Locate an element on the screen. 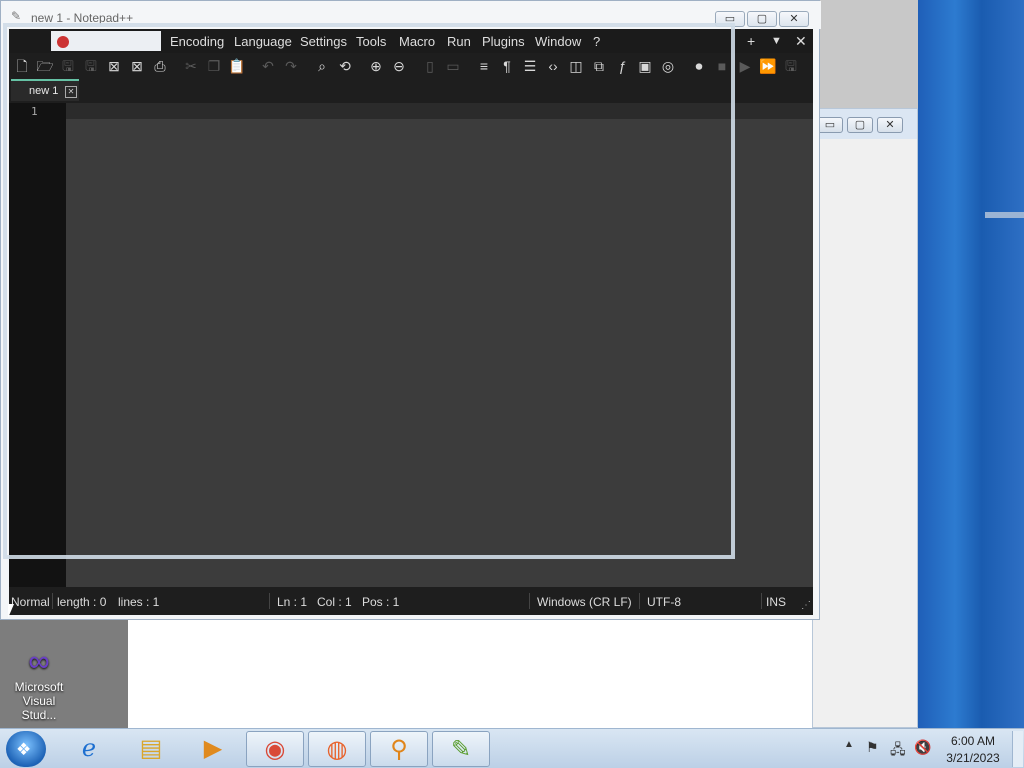 This screenshot has height=768, width=1024. mouse-cursor is located at coordinates (14, 611).